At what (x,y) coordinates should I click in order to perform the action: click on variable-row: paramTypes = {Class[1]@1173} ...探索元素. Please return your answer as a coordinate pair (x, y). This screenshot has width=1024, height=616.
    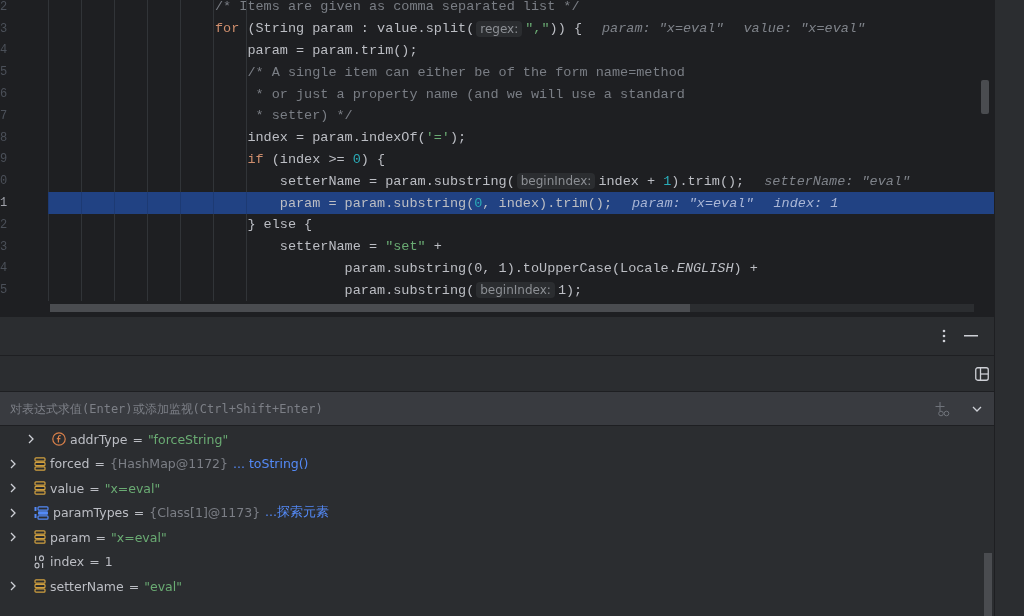
    Looking at the image, I should click on (497, 512).